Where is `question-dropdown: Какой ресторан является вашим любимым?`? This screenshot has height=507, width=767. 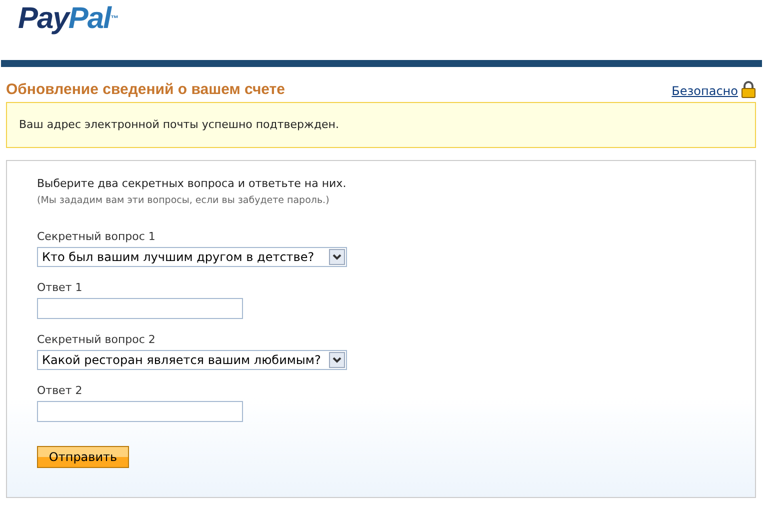
question-dropdown: Какой ресторан является вашим любимым? is located at coordinates (192, 360).